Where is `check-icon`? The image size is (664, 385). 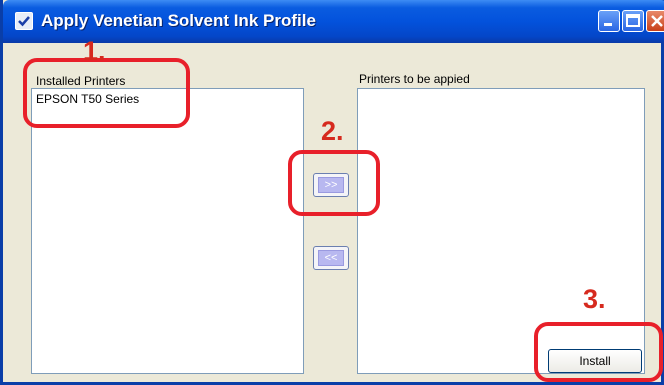
check-icon is located at coordinates (24, 21).